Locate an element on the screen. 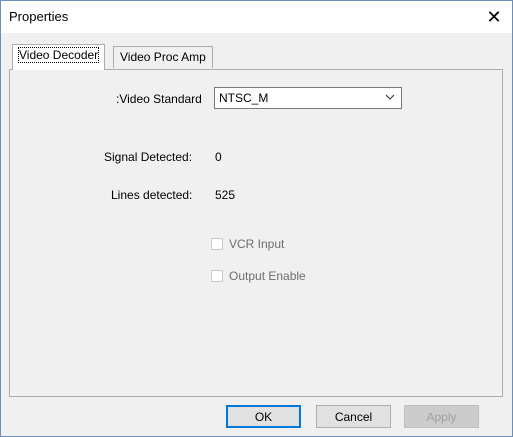 The height and width of the screenshot is (437, 513). vcr-input-checkbox-row: VCR Input is located at coordinates (247, 244).